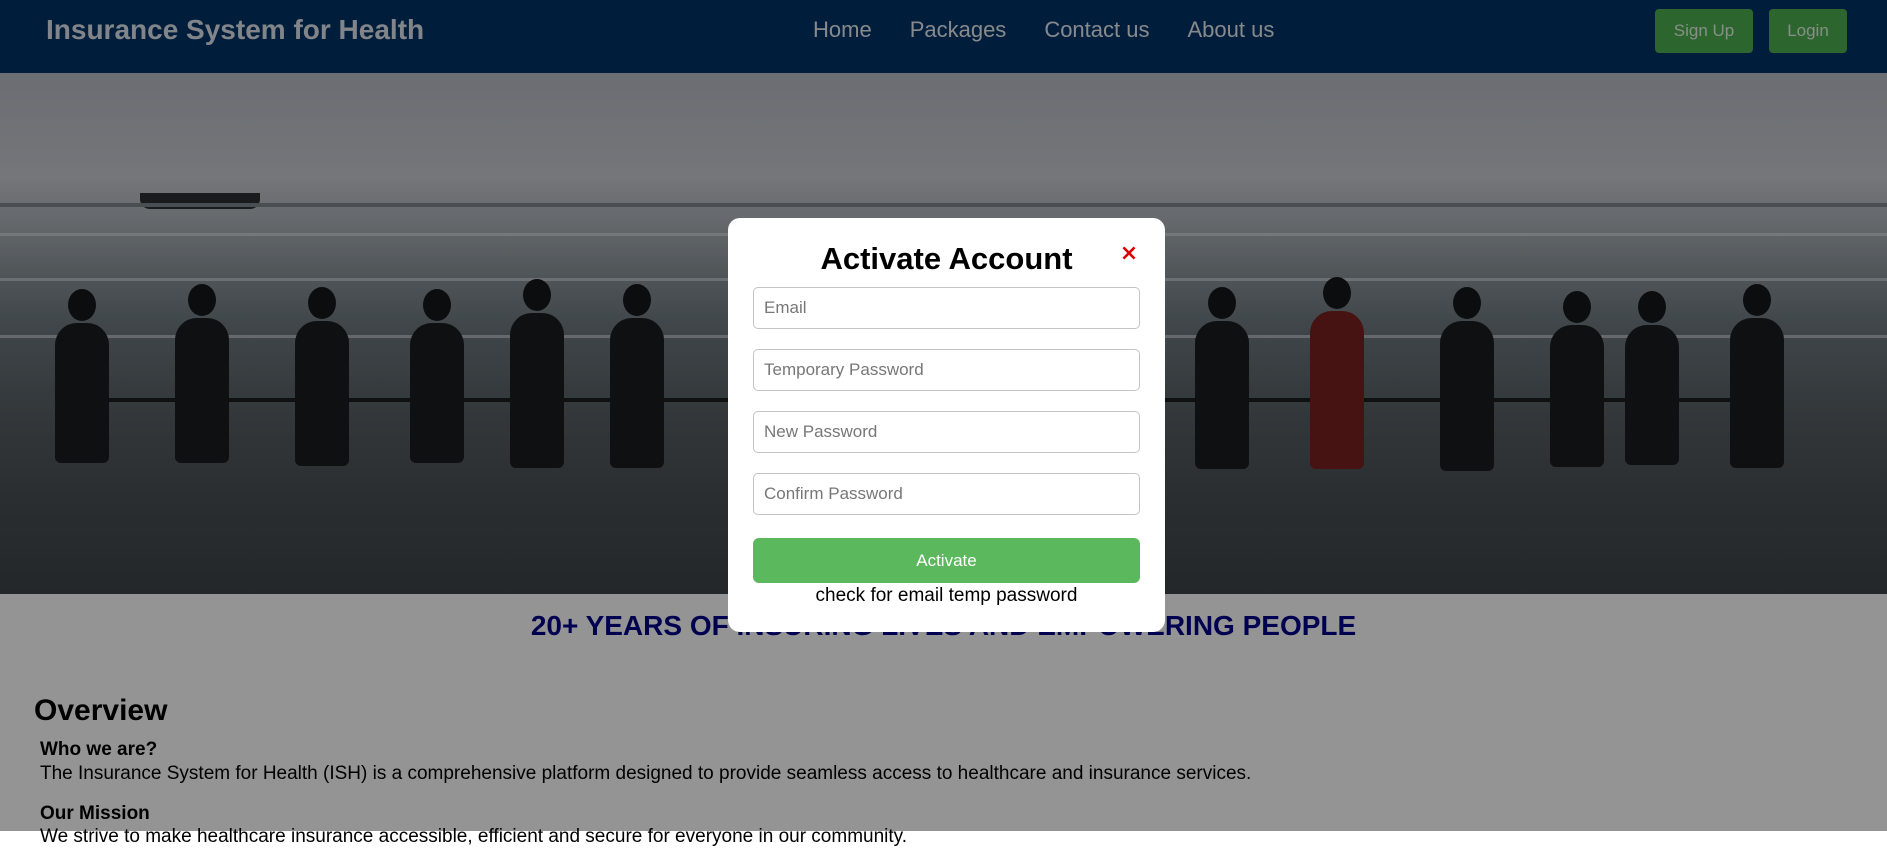 The height and width of the screenshot is (848, 1887). I want to click on confirm-password-field, so click(946, 494).